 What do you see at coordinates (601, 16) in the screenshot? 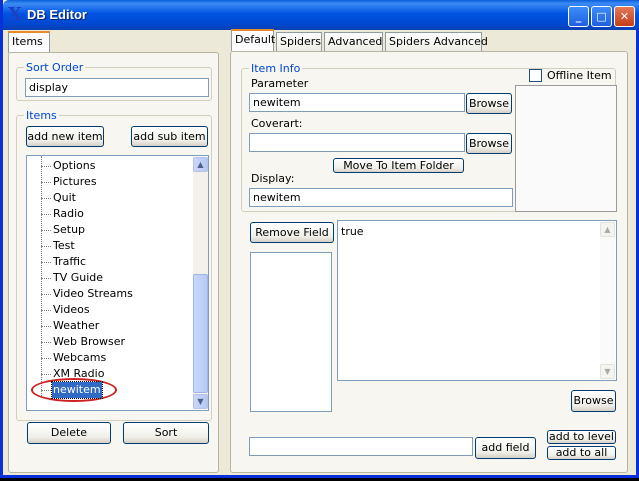
I see `maximize-icon: □` at bounding box center [601, 16].